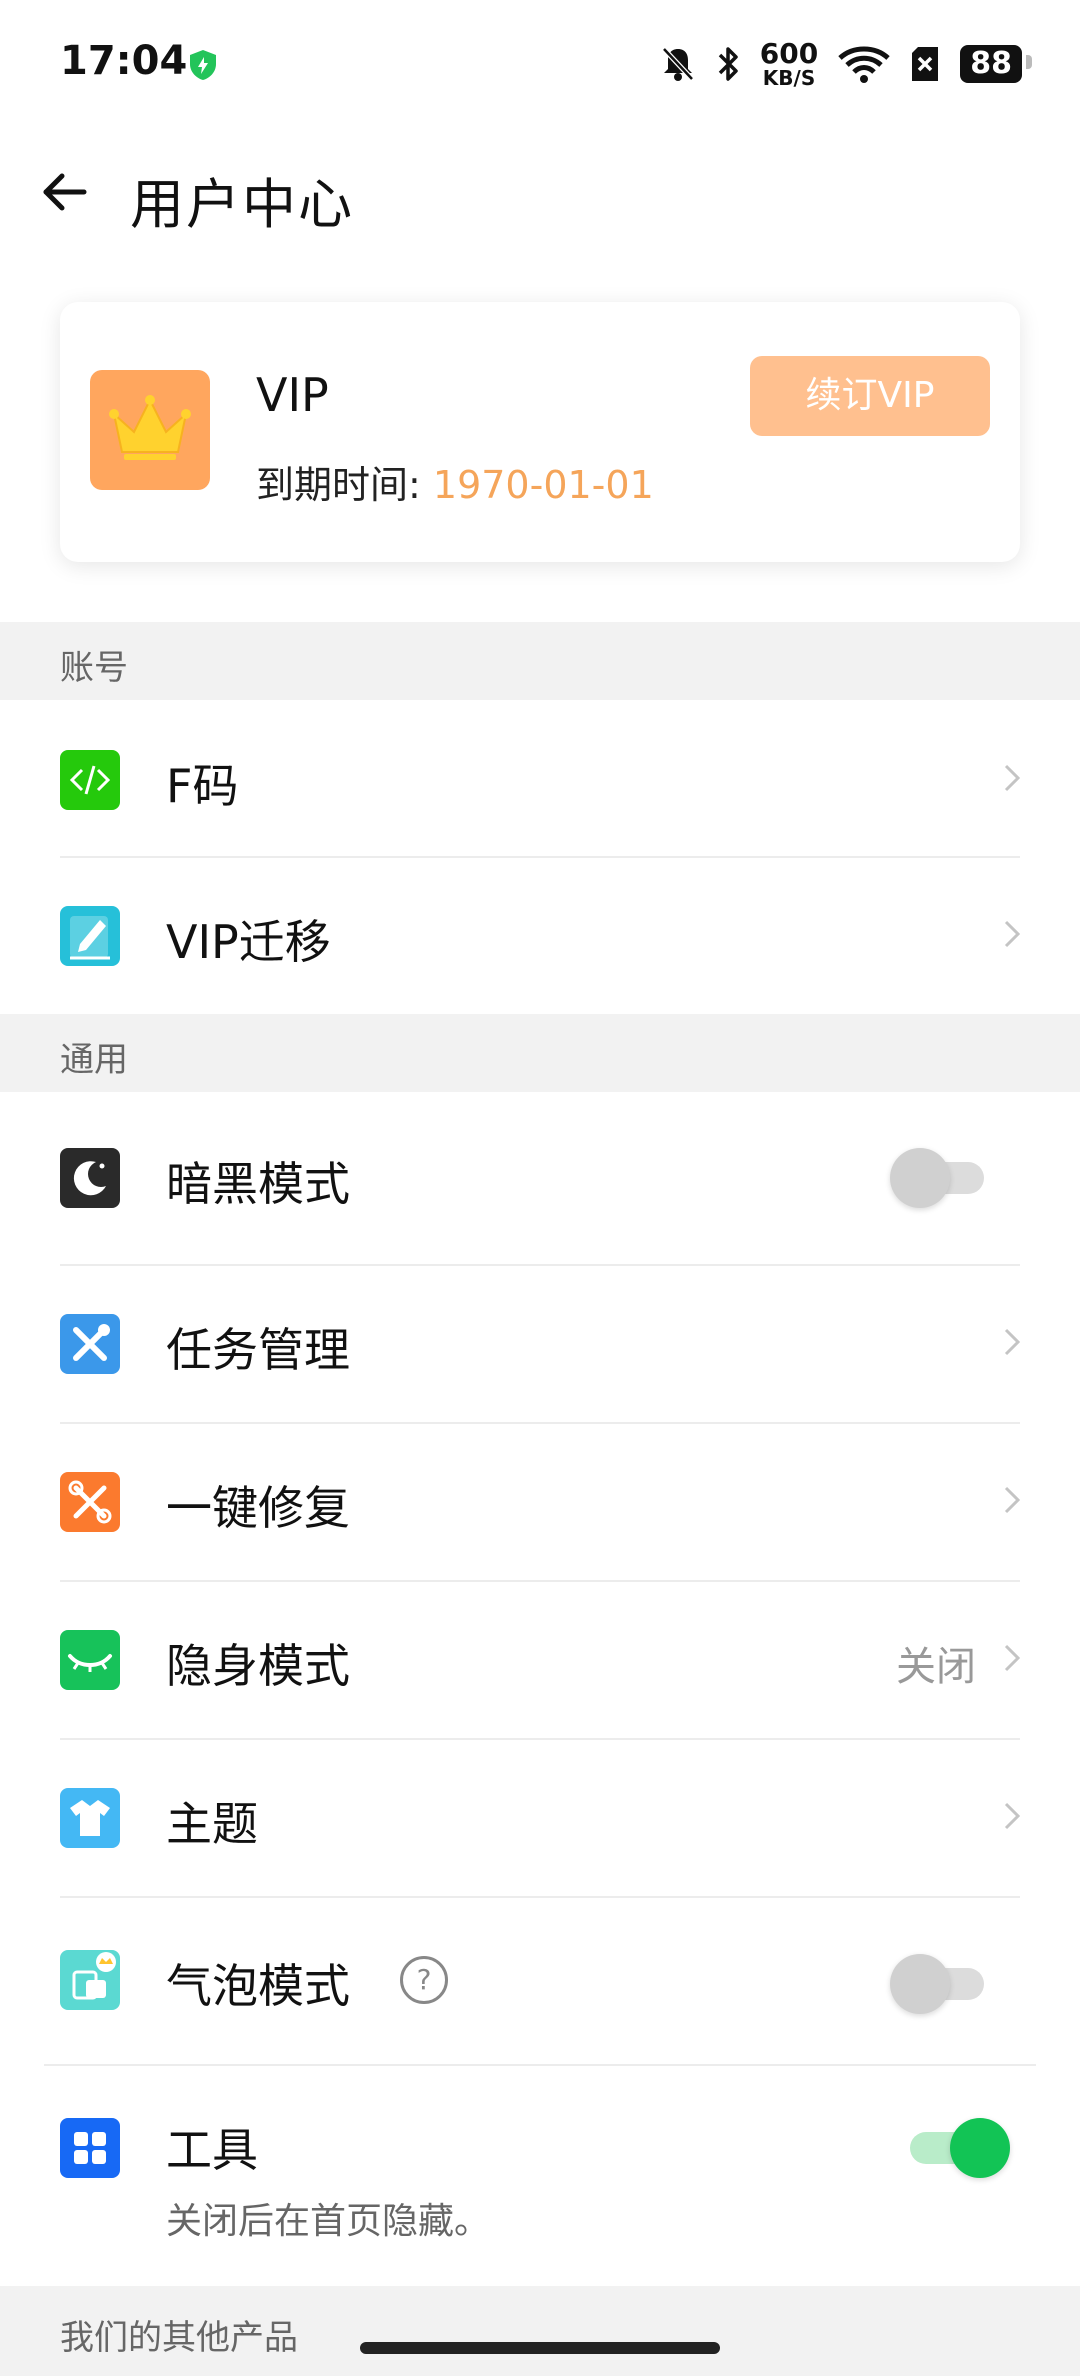 This screenshot has height=2376, width=1080. I want to click on moon-icon, so click(90, 1178).